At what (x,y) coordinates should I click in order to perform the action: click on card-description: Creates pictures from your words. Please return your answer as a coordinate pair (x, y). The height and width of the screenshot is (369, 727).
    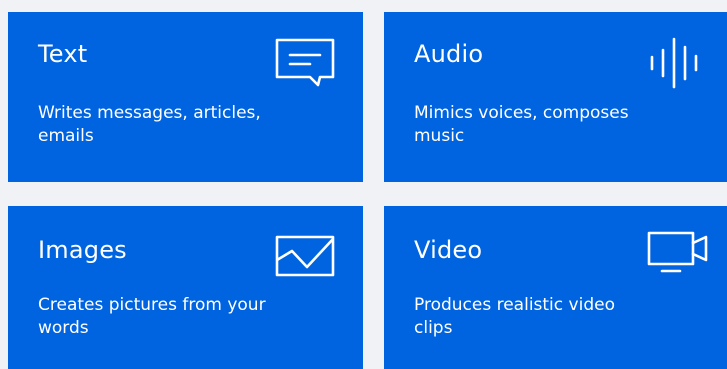
    Looking at the image, I should click on (152, 316).